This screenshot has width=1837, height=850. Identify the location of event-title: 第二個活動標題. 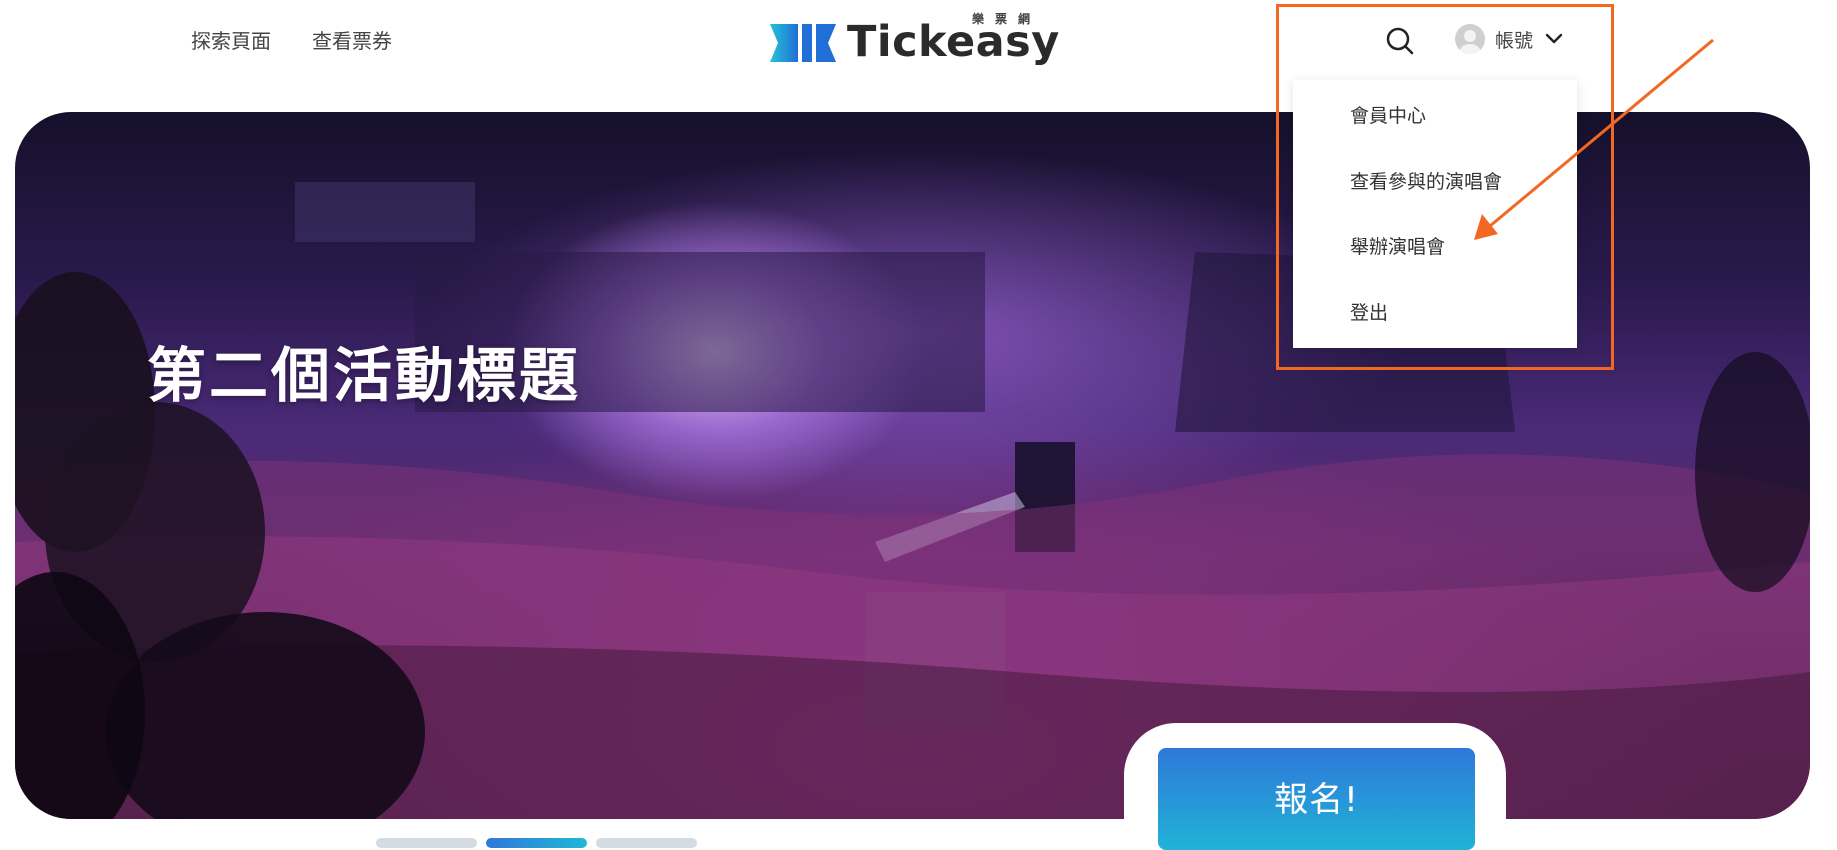
(364, 375).